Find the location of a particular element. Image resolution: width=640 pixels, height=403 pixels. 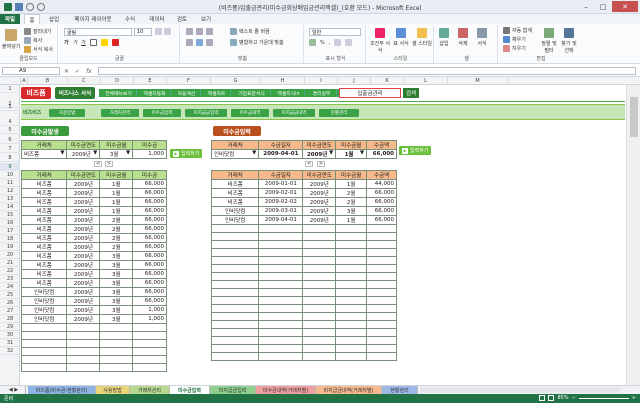

horizontal-scrollbar is located at coordinates (520, 390).